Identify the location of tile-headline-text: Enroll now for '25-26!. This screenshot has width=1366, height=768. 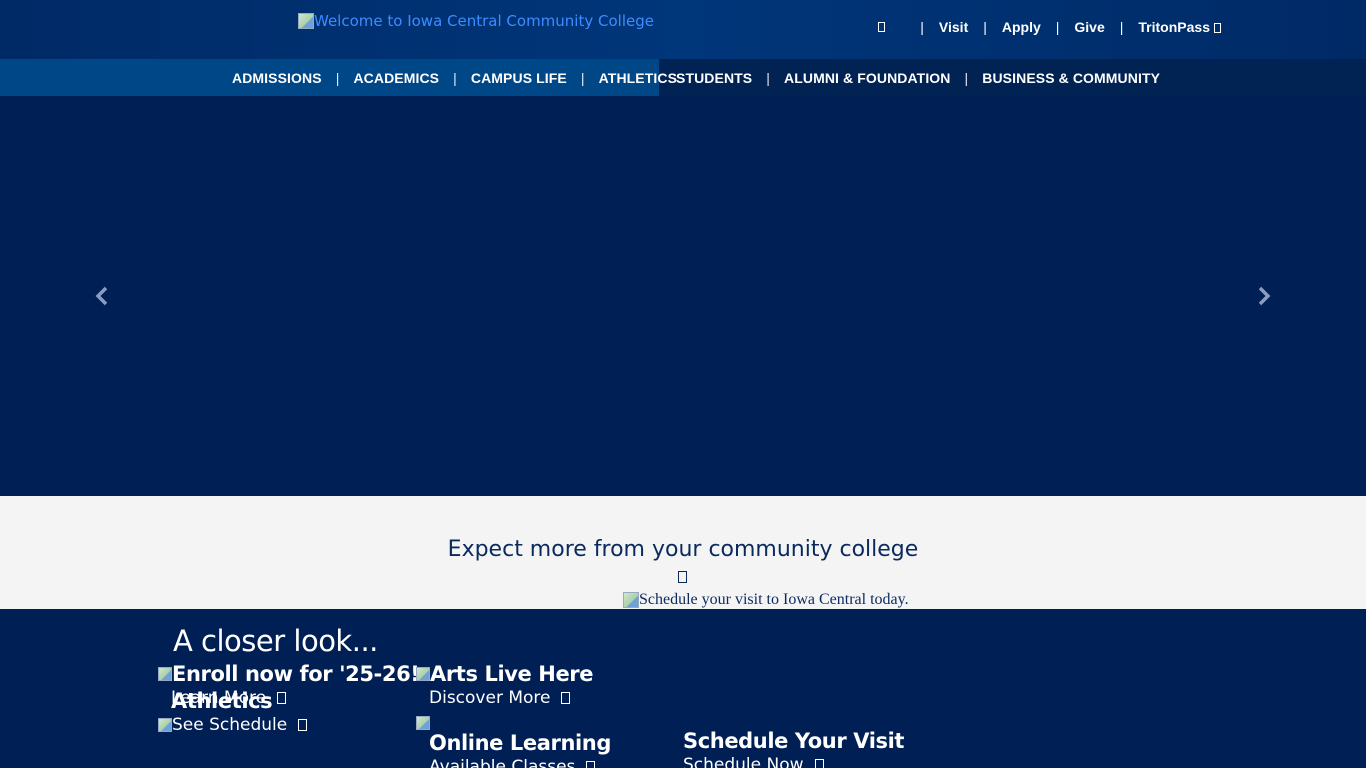
(296, 674).